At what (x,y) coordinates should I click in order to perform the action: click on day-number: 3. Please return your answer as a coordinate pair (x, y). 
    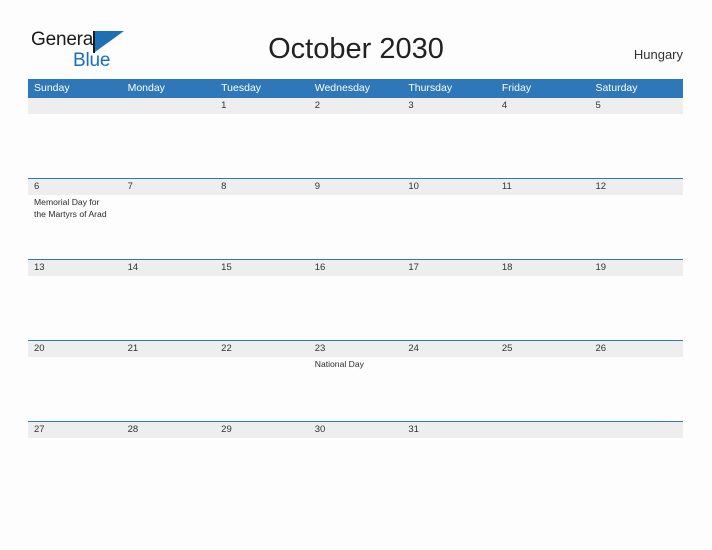
    Looking at the image, I should click on (449, 106).